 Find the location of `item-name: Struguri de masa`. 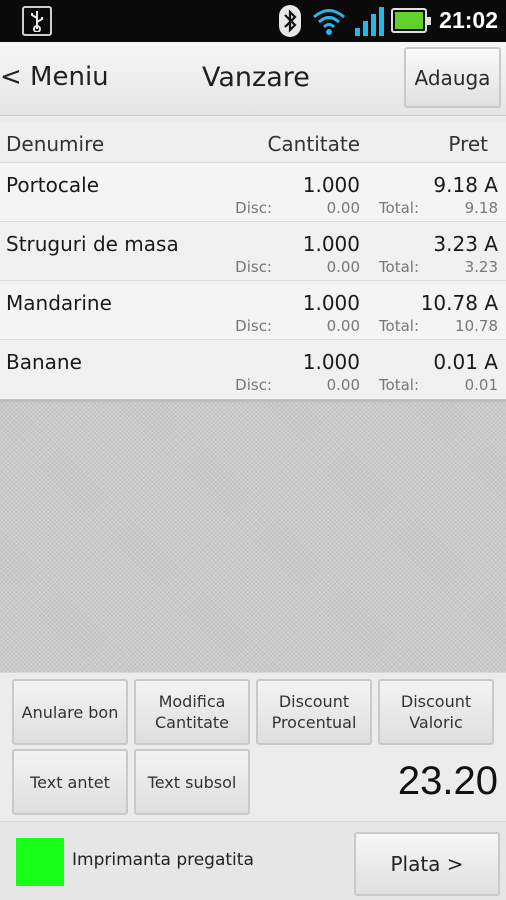

item-name: Struguri de masa is located at coordinates (92, 244).